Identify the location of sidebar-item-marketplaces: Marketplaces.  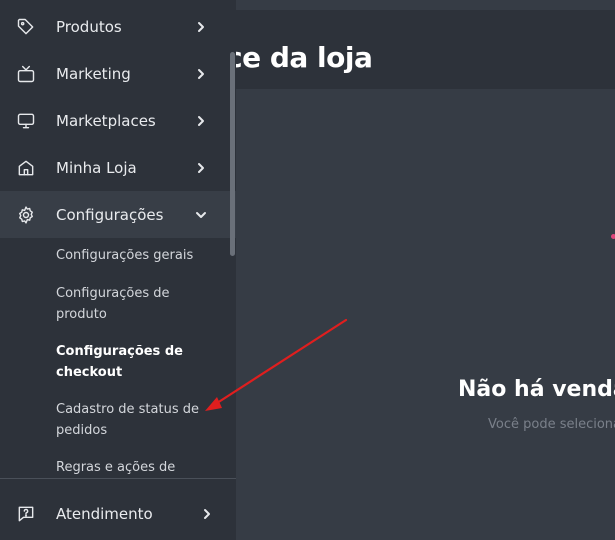
(118, 120).